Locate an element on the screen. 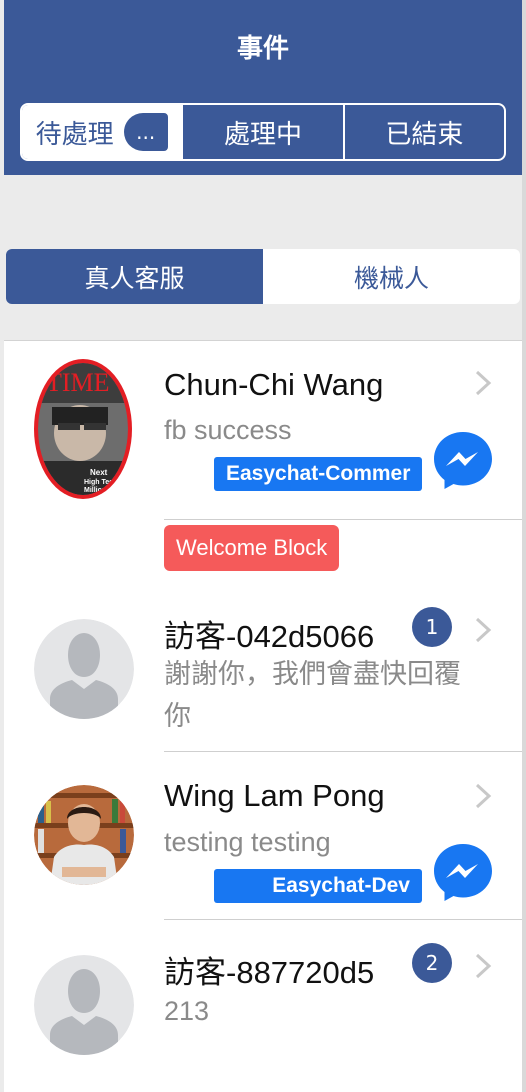 This screenshot has height=1092, width=526. toggle-human-agent: 真人客服 is located at coordinates (134, 276).